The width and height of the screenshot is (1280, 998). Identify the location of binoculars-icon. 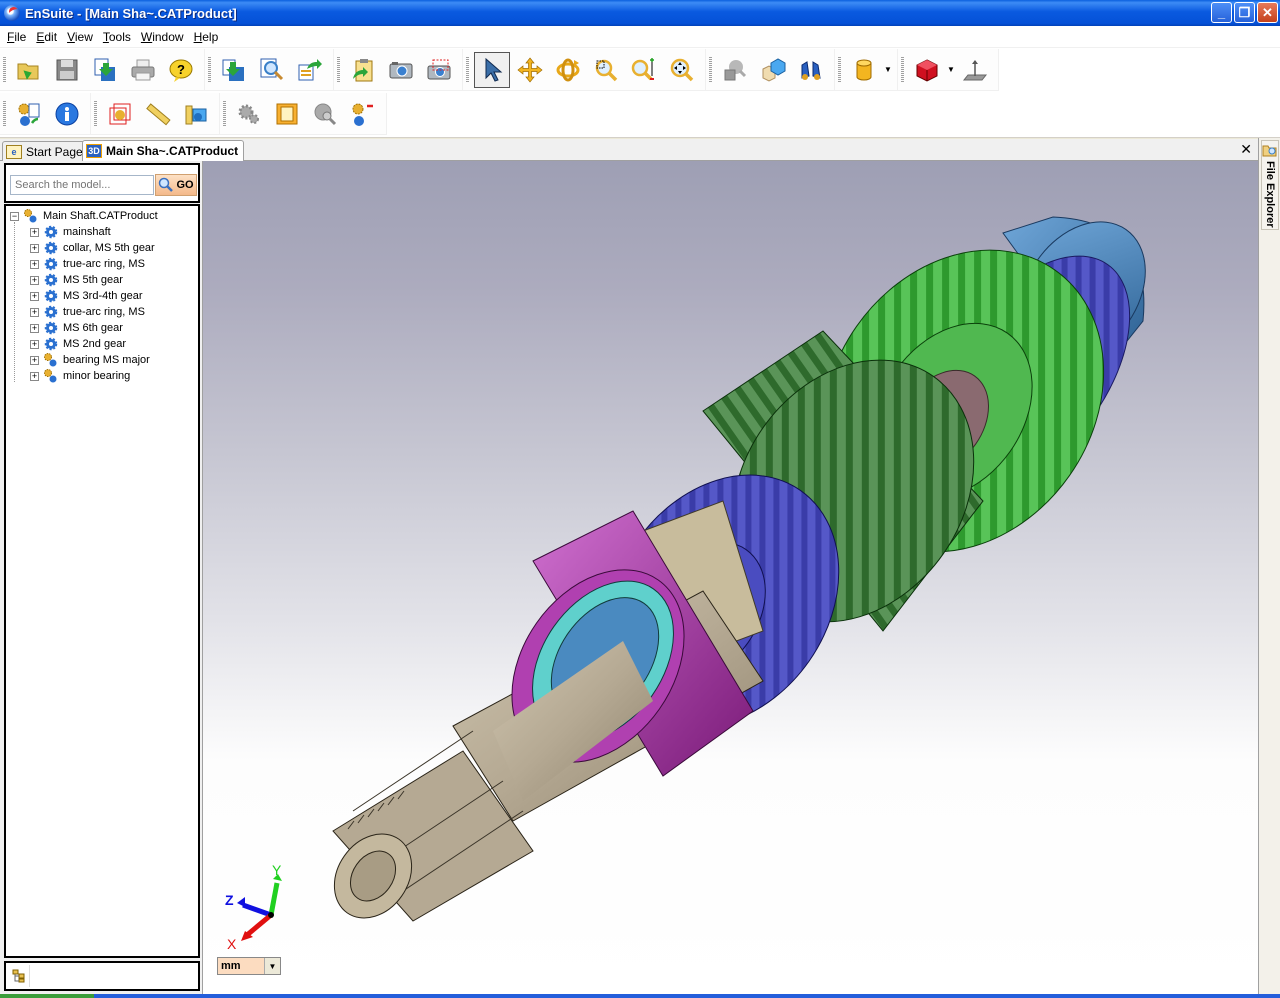
(811, 70).